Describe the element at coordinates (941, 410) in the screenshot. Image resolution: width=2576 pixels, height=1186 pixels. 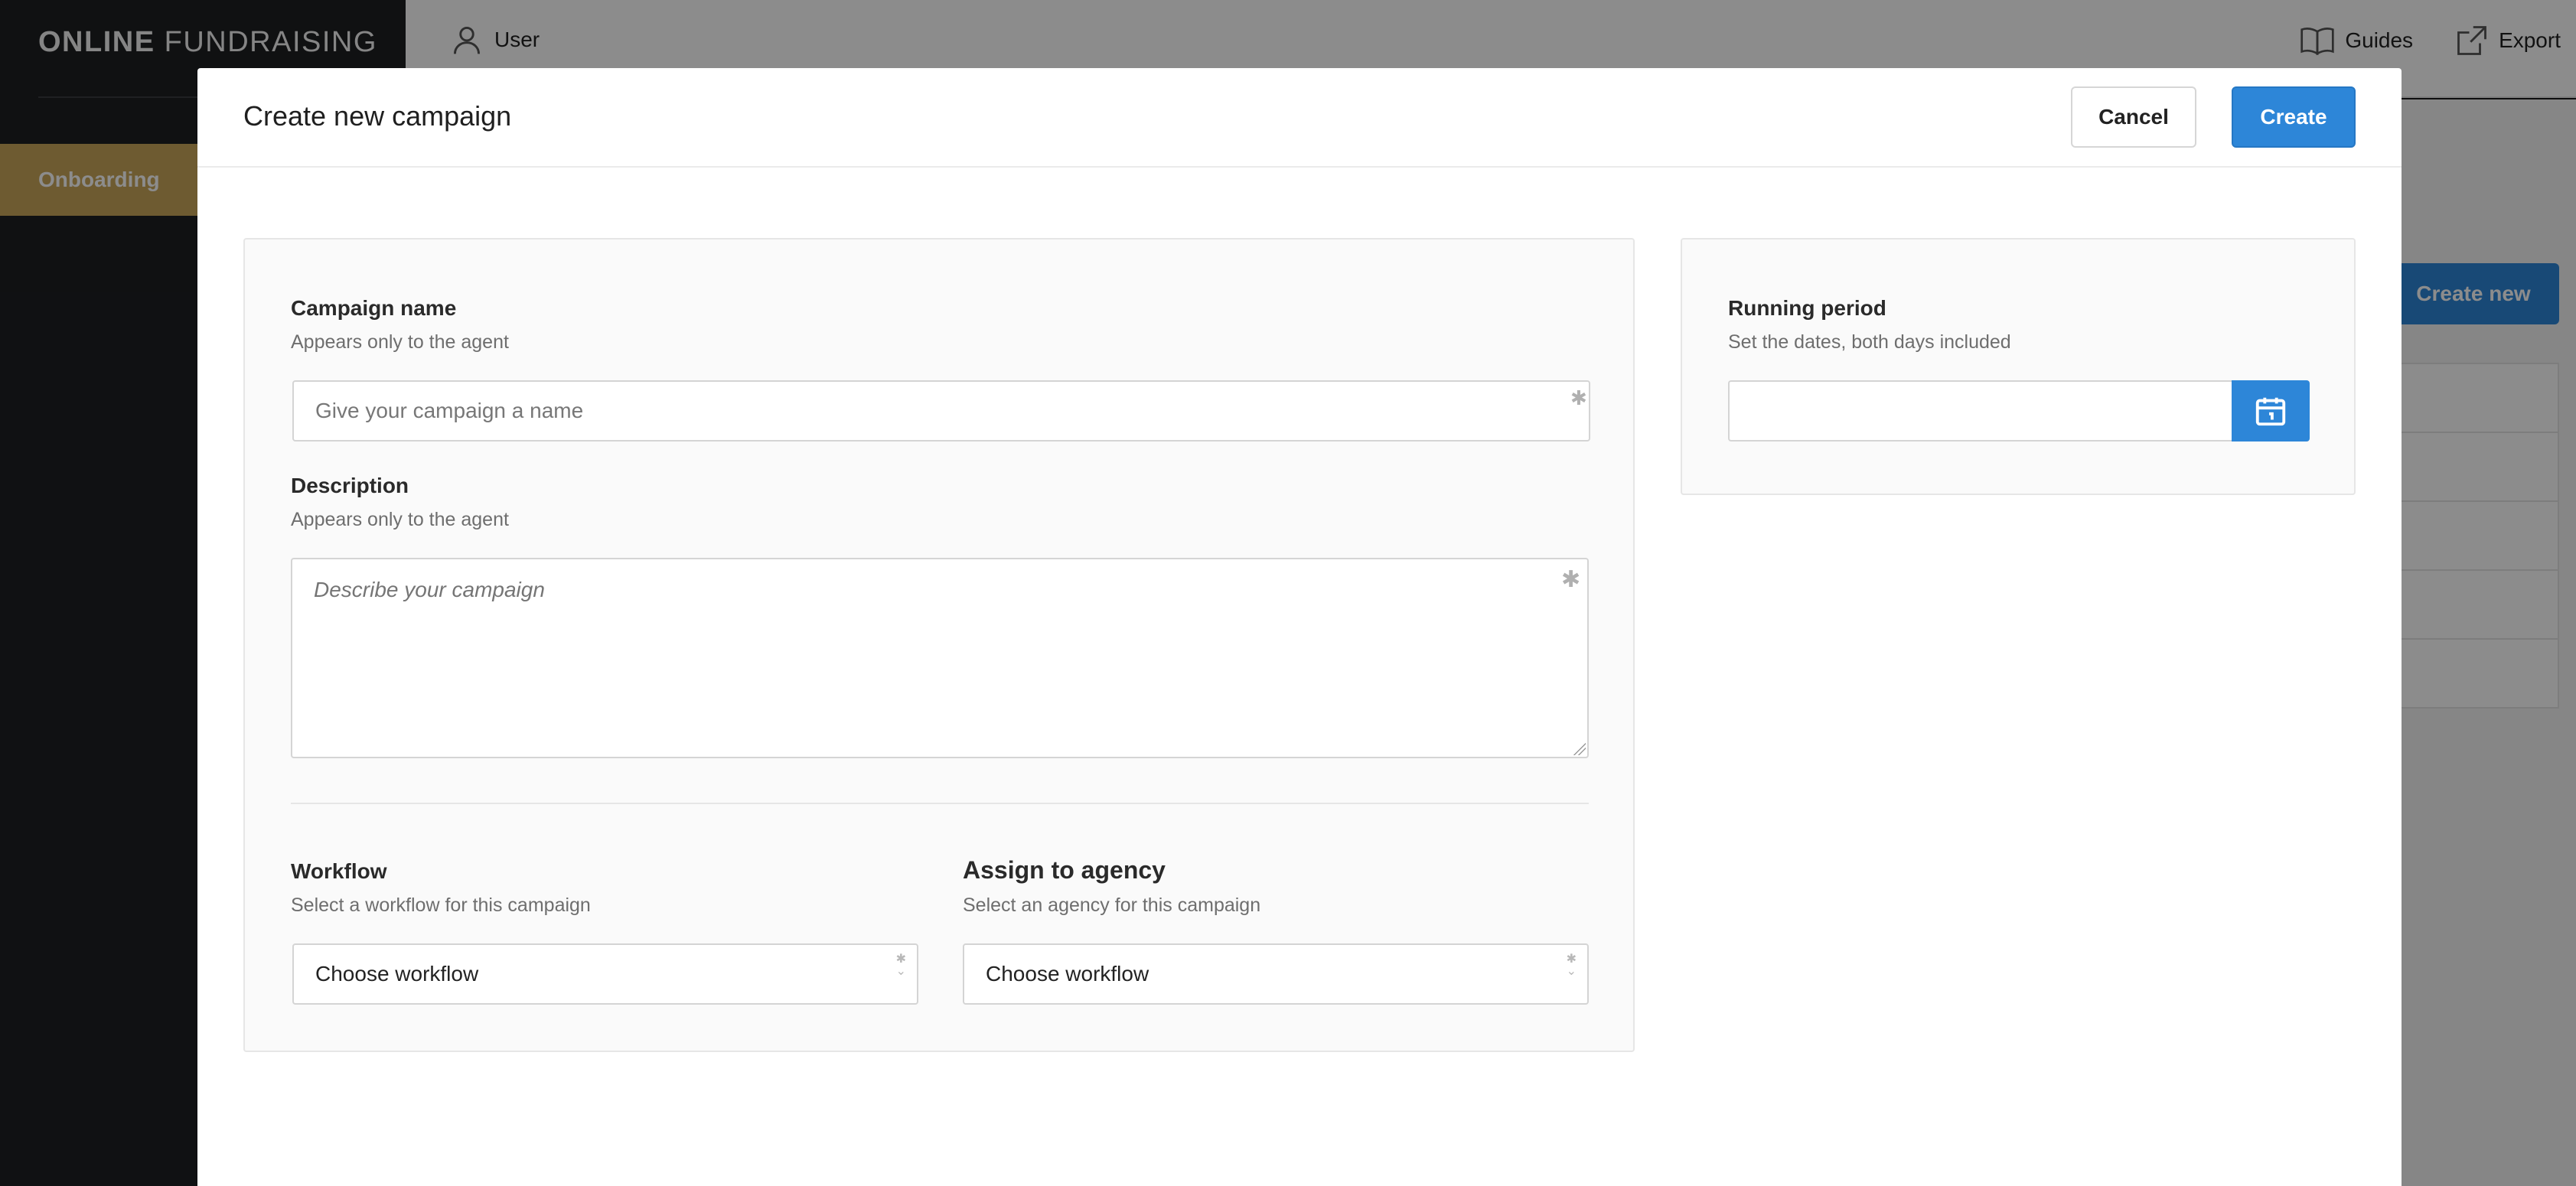
I see `campaign-name-input` at that location.